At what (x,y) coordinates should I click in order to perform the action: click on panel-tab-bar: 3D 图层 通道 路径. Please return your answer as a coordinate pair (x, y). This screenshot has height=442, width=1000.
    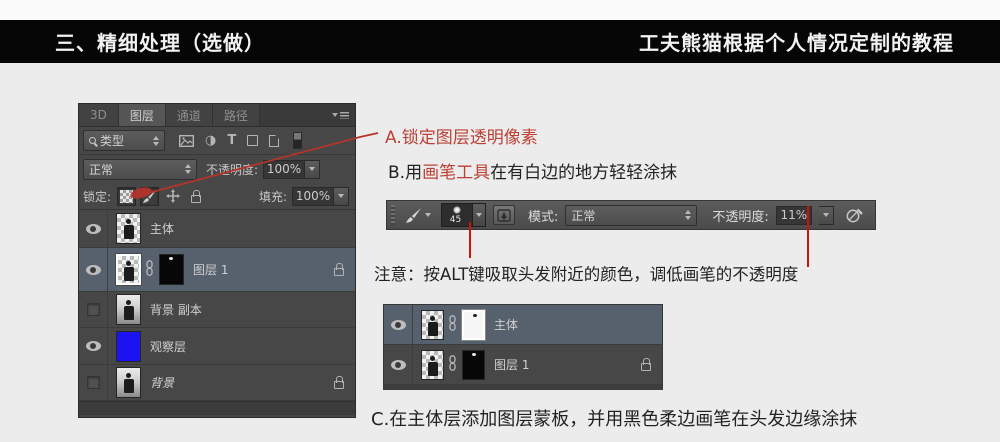
    Looking at the image, I should click on (217, 115).